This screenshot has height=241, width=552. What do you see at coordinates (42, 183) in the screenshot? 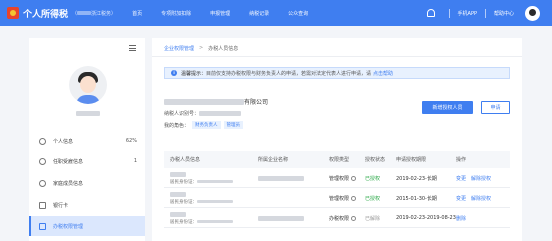
I see `family-icon` at bounding box center [42, 183].